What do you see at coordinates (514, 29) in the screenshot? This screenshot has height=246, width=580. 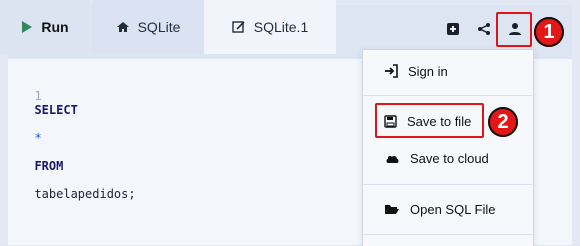 I see `user-button-highlight` at bounding box center [514, 29].